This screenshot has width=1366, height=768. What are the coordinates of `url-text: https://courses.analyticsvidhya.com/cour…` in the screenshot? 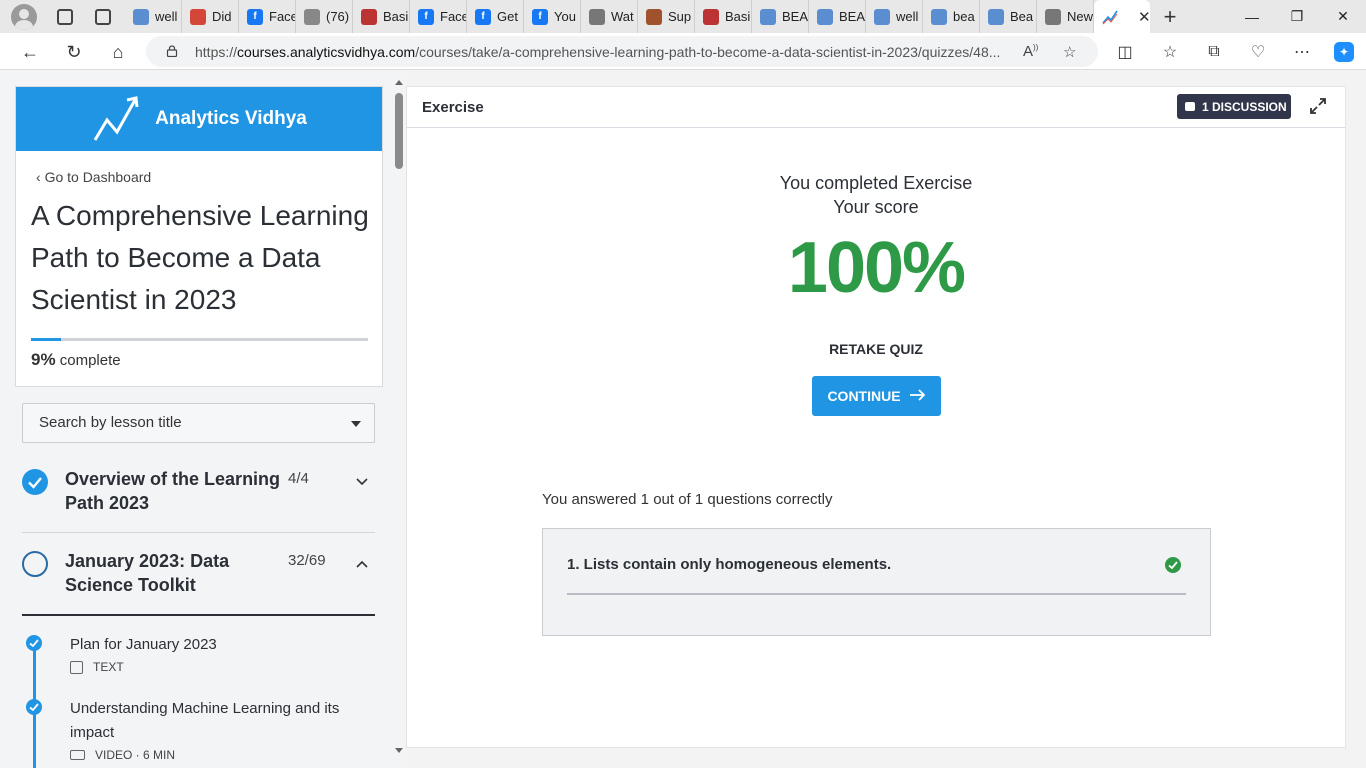 It's located at (605, 52).